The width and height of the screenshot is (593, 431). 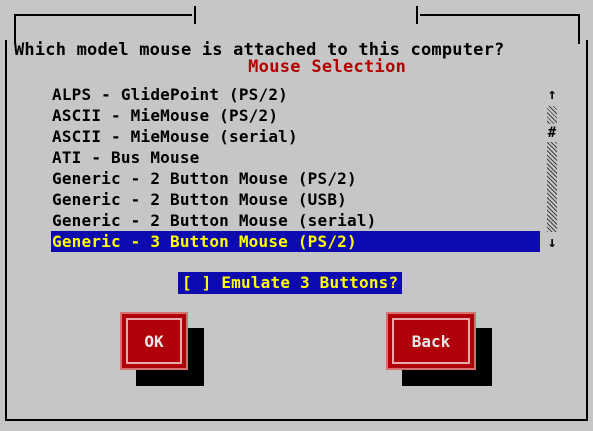 I want to click on back-button-label: Back, so click(x=431, y=341).